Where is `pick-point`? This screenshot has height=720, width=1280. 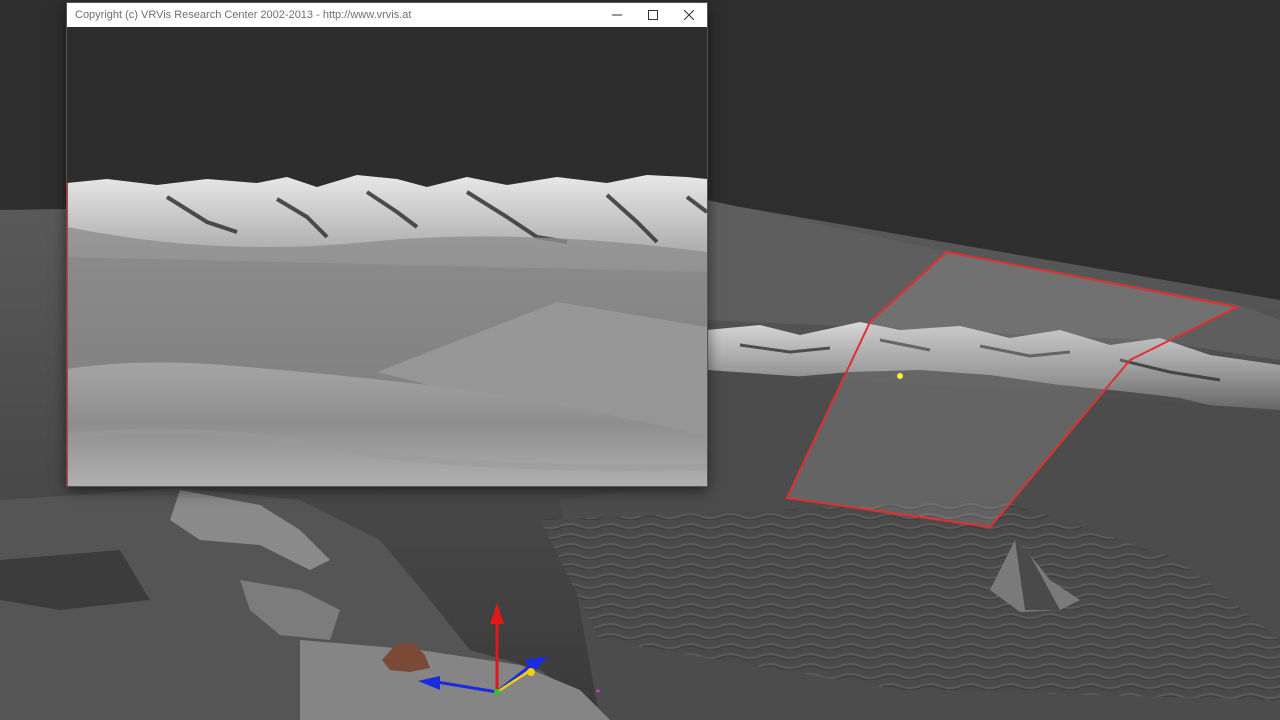 pick-point is located at coordinates (900, 376).